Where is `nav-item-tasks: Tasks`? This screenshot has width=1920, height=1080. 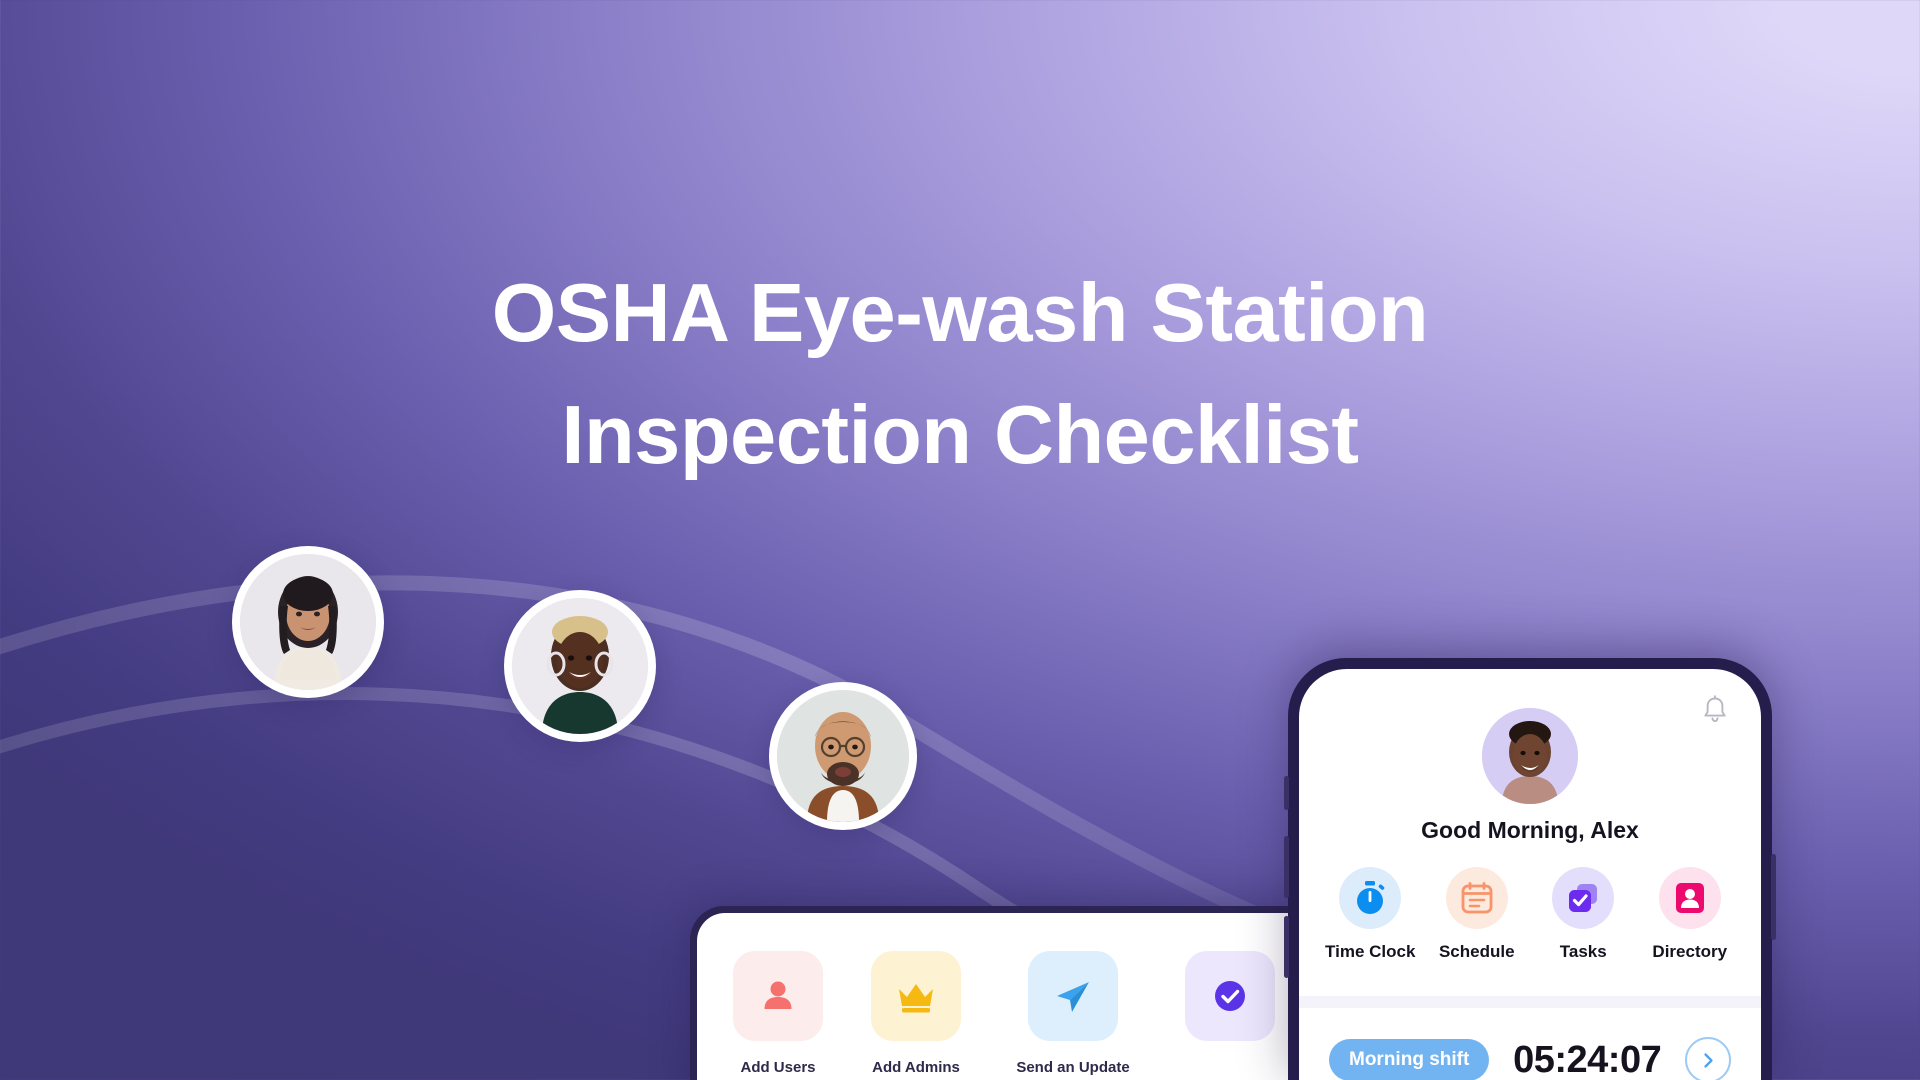 nav-item-tasks: Tasks is located at coordinates (1583, 914).